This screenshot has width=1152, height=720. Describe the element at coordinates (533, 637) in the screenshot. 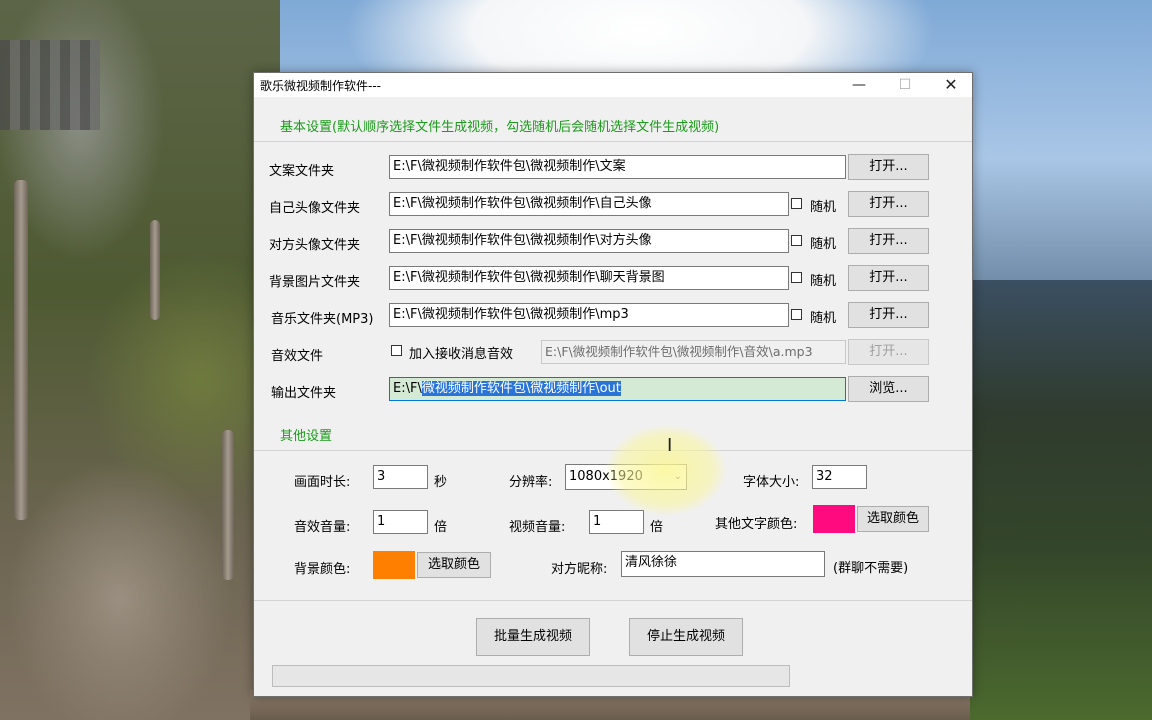

I see `batch-generate-button: 批量生成视频` at that location.